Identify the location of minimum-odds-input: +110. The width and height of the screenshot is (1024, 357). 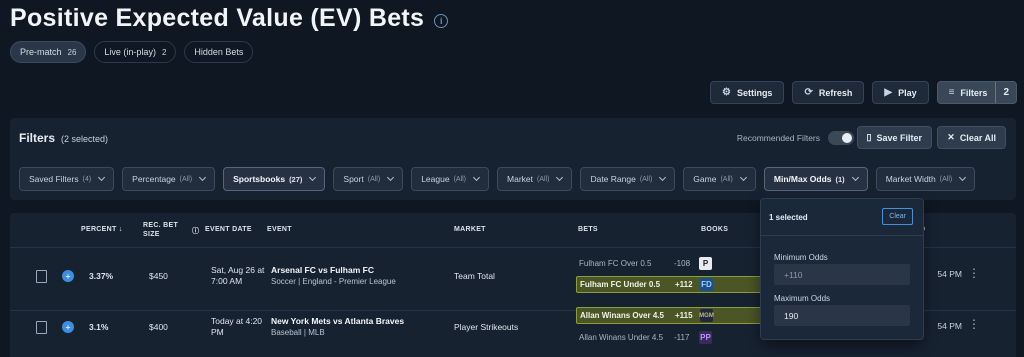
(842, 274).